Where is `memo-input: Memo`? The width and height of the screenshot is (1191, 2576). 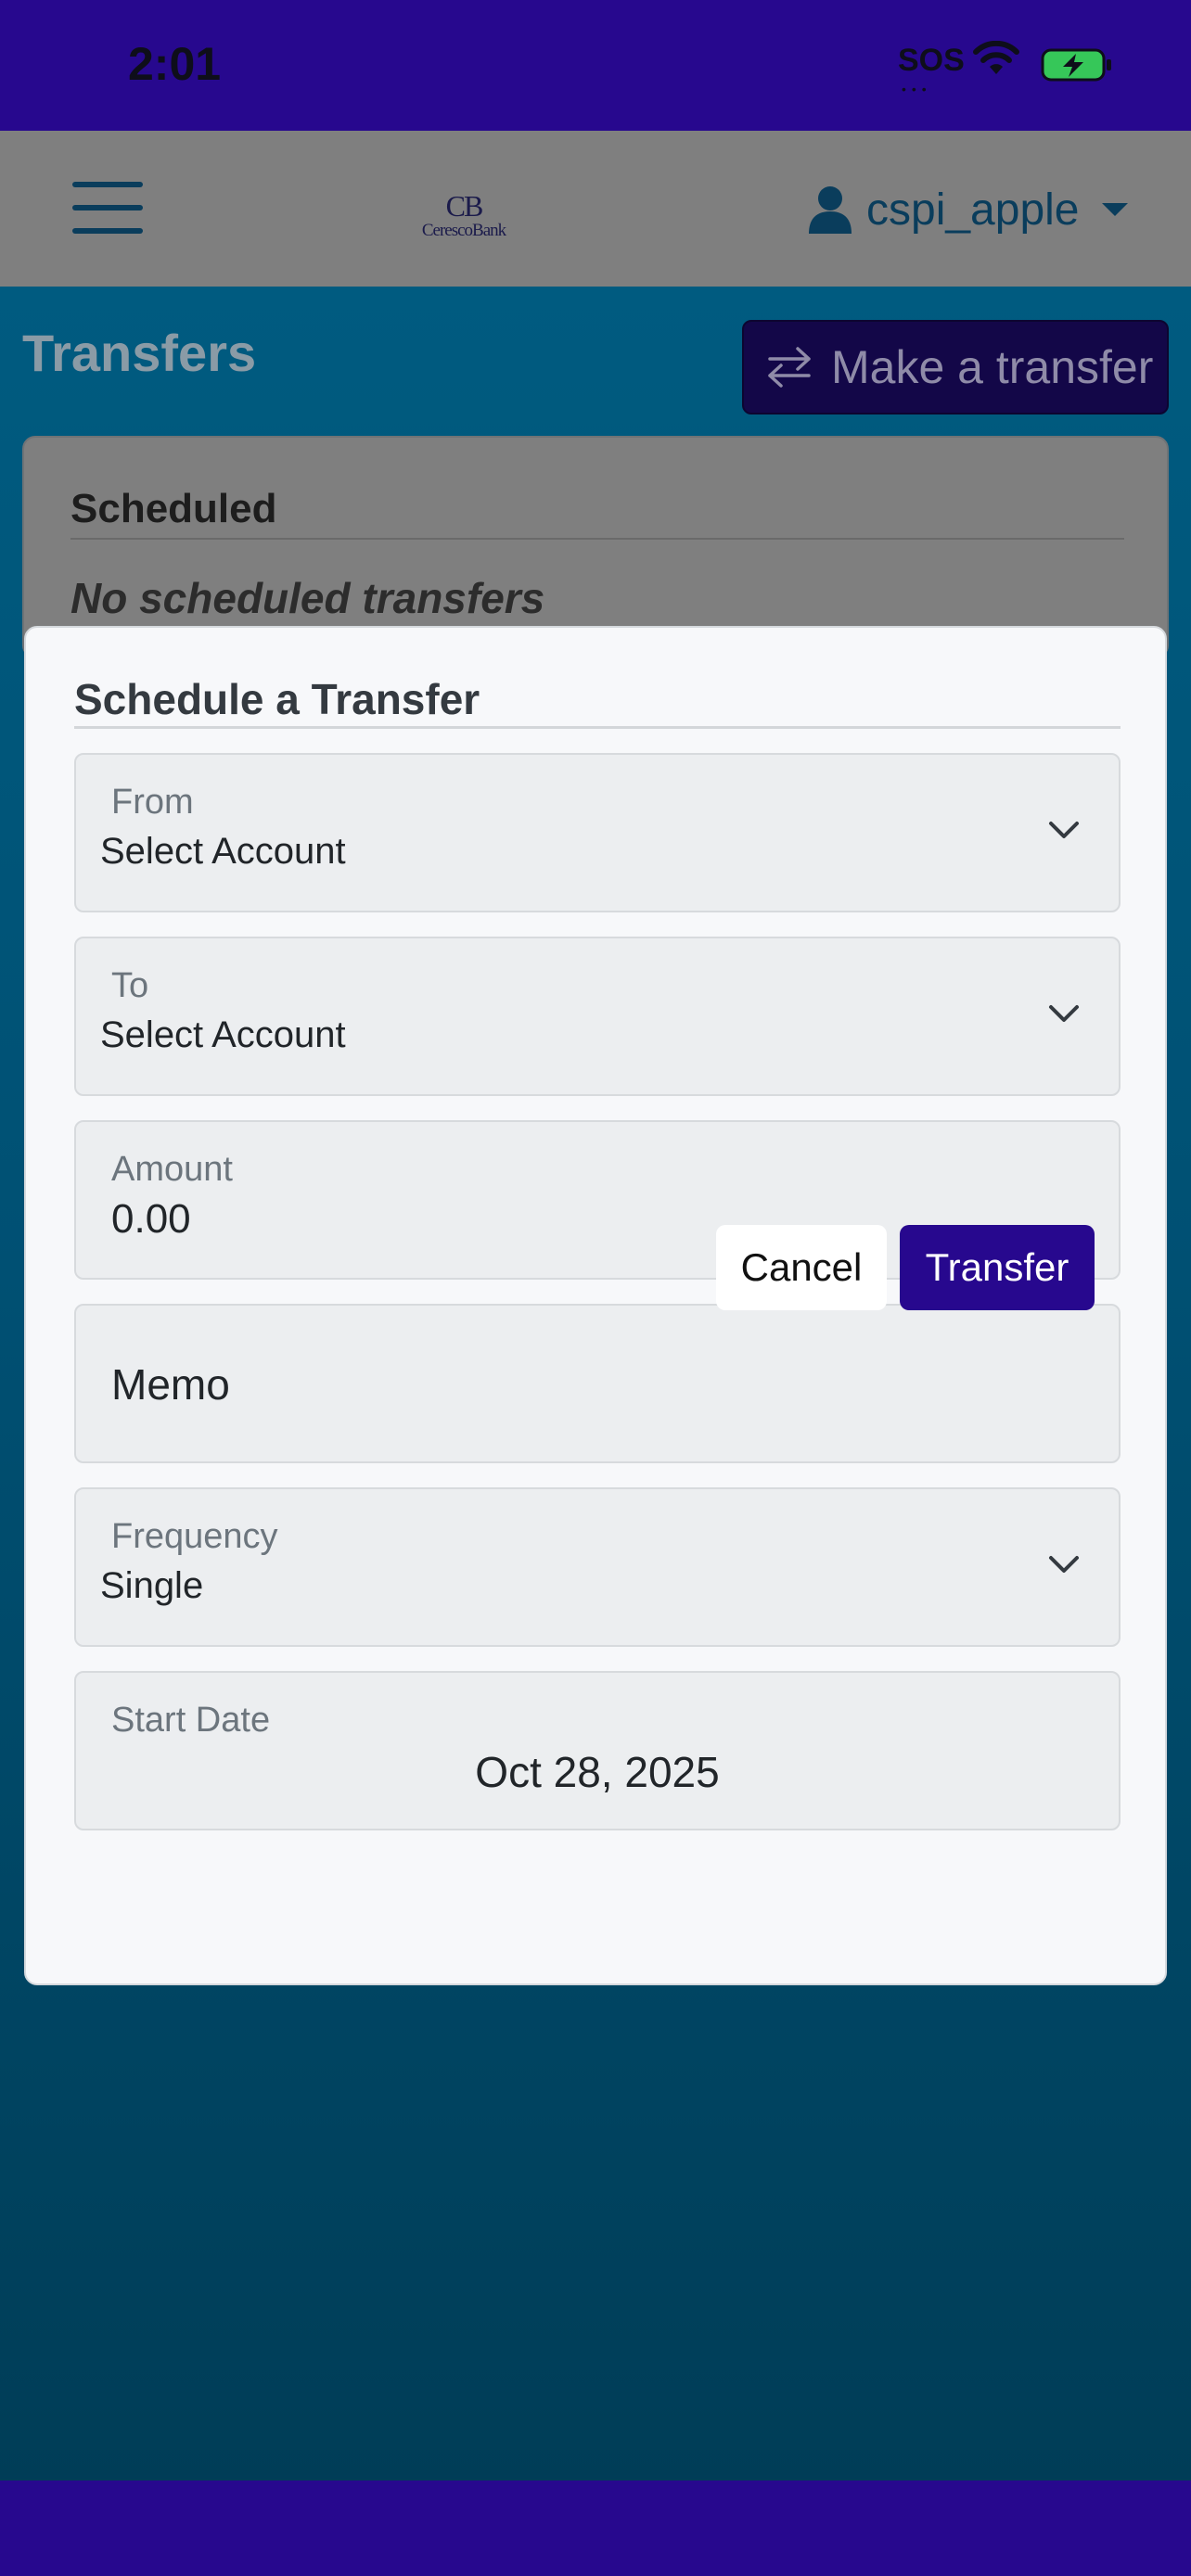 memo-input: Memo is located at coordinates (597, 1384).